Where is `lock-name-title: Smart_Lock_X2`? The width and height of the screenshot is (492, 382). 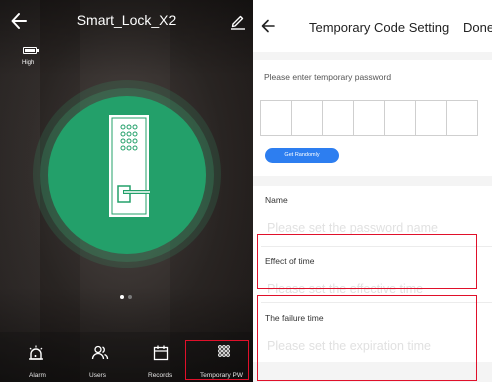
lock-name-title: Smart_Lock_X2 is located at coordinates (126, 20).